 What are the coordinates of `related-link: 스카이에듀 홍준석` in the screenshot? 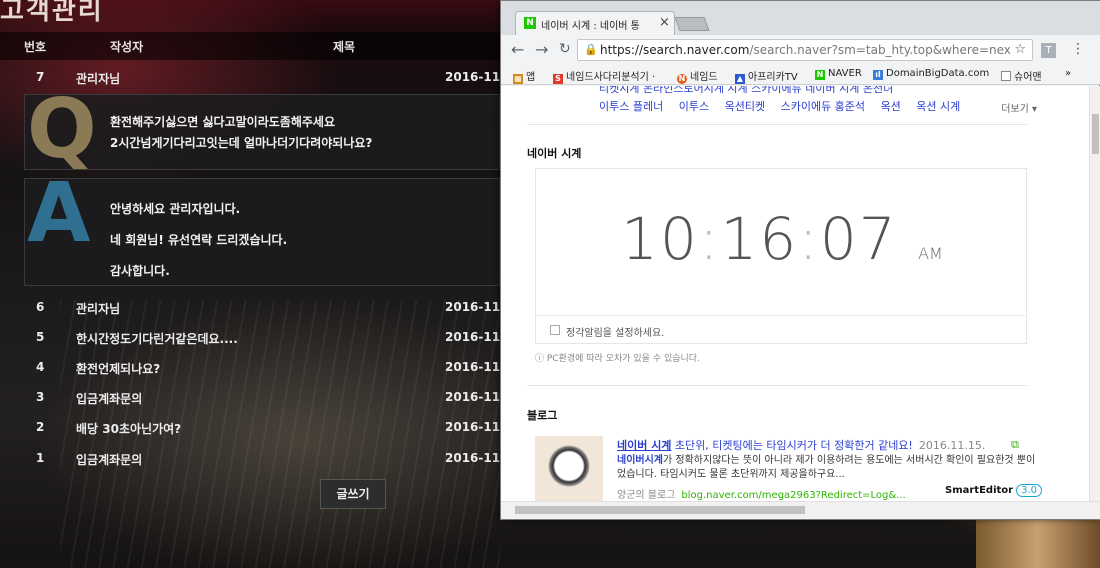 It's located at (823, 106).